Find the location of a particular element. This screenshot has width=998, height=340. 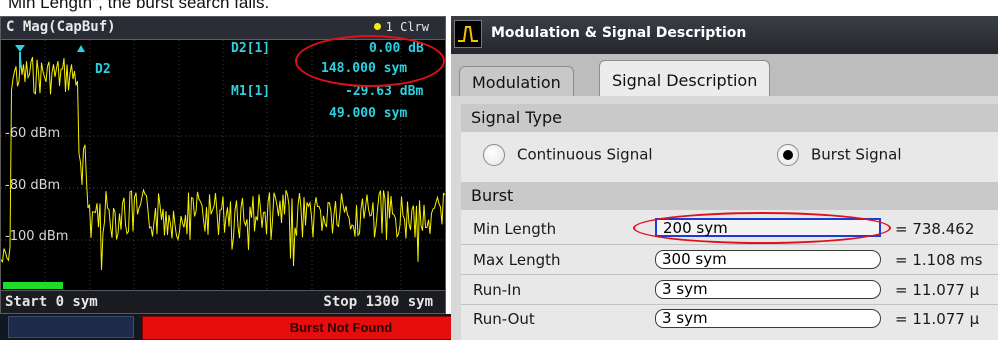

marker-m1-position: 49.000 sym is located at coordinates (368, 113).